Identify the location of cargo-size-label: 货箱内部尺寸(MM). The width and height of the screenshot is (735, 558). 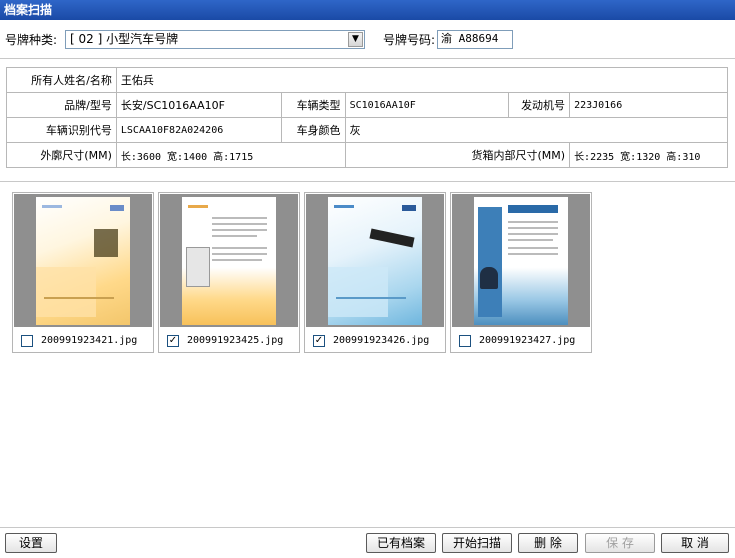
(457, 155).